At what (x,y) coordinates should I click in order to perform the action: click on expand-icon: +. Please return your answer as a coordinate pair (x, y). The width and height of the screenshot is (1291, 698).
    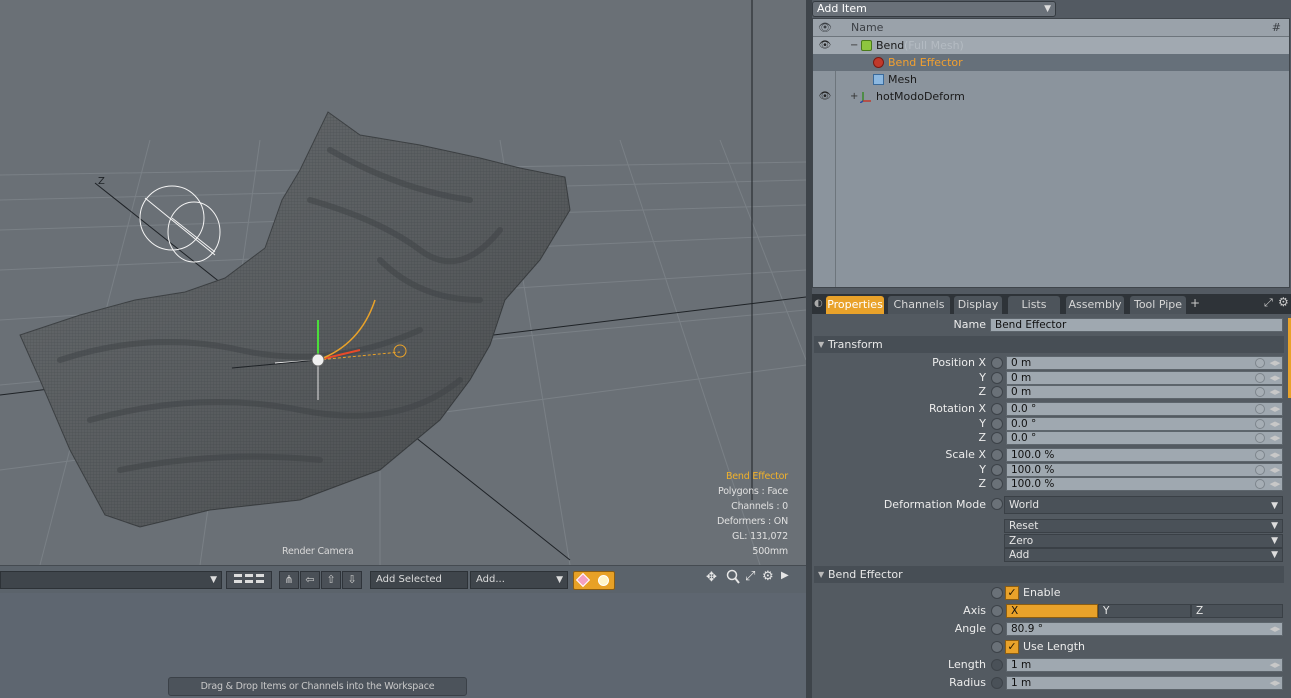
    Looking at the image, I should click on (854, 96).